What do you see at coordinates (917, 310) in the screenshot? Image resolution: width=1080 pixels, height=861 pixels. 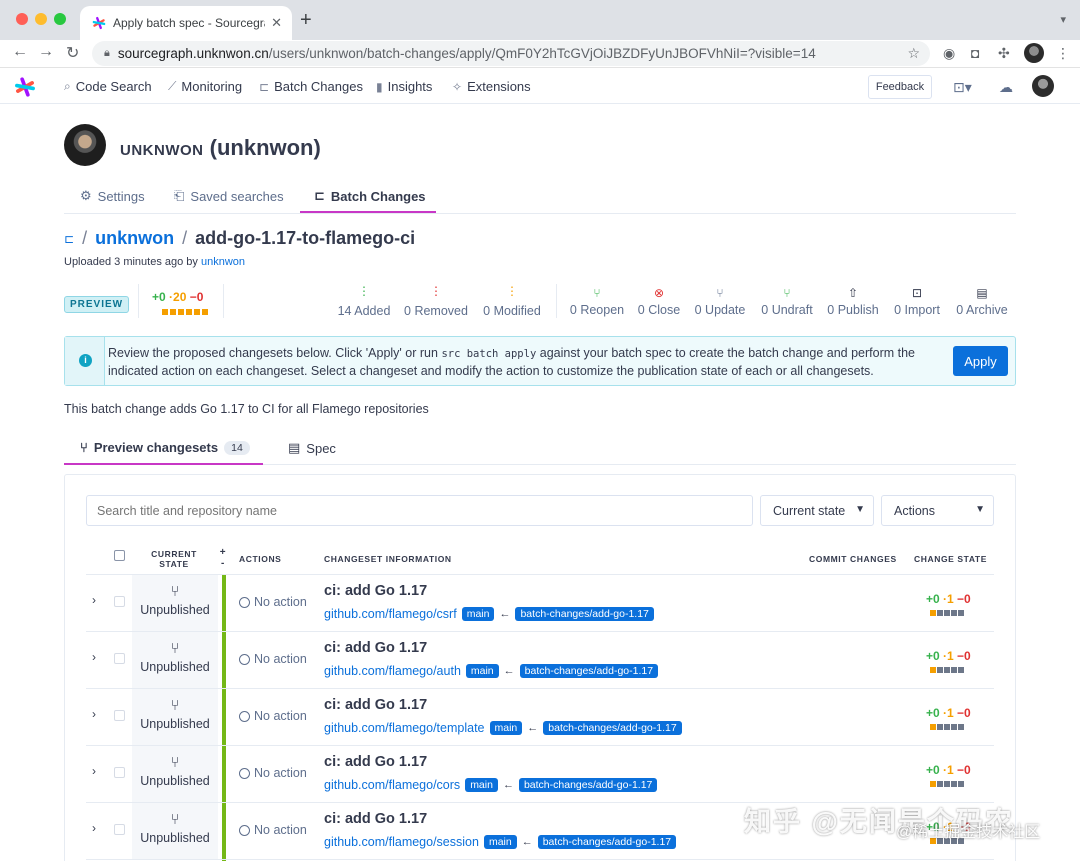 I see `stat-label: 0 Import` at bounding box center [917, 310].